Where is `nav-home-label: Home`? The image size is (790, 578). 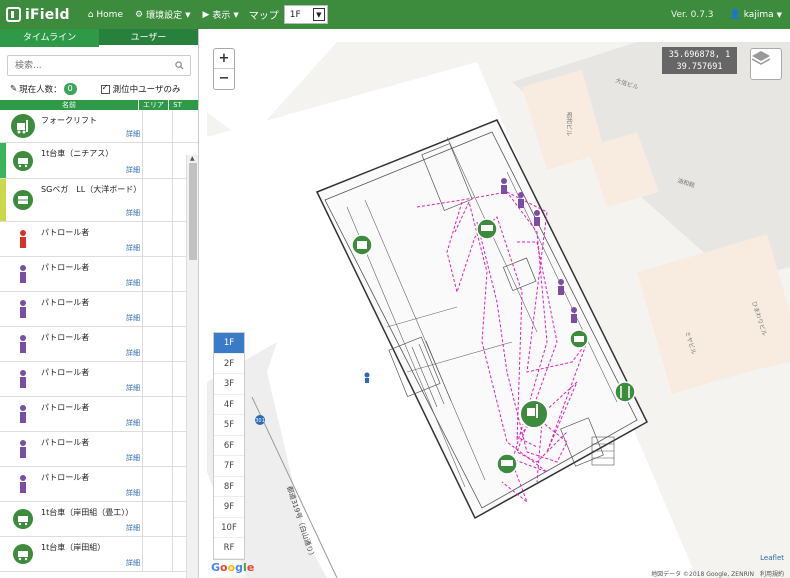 nav-home-label: Home is located at coordinates (109, 14).